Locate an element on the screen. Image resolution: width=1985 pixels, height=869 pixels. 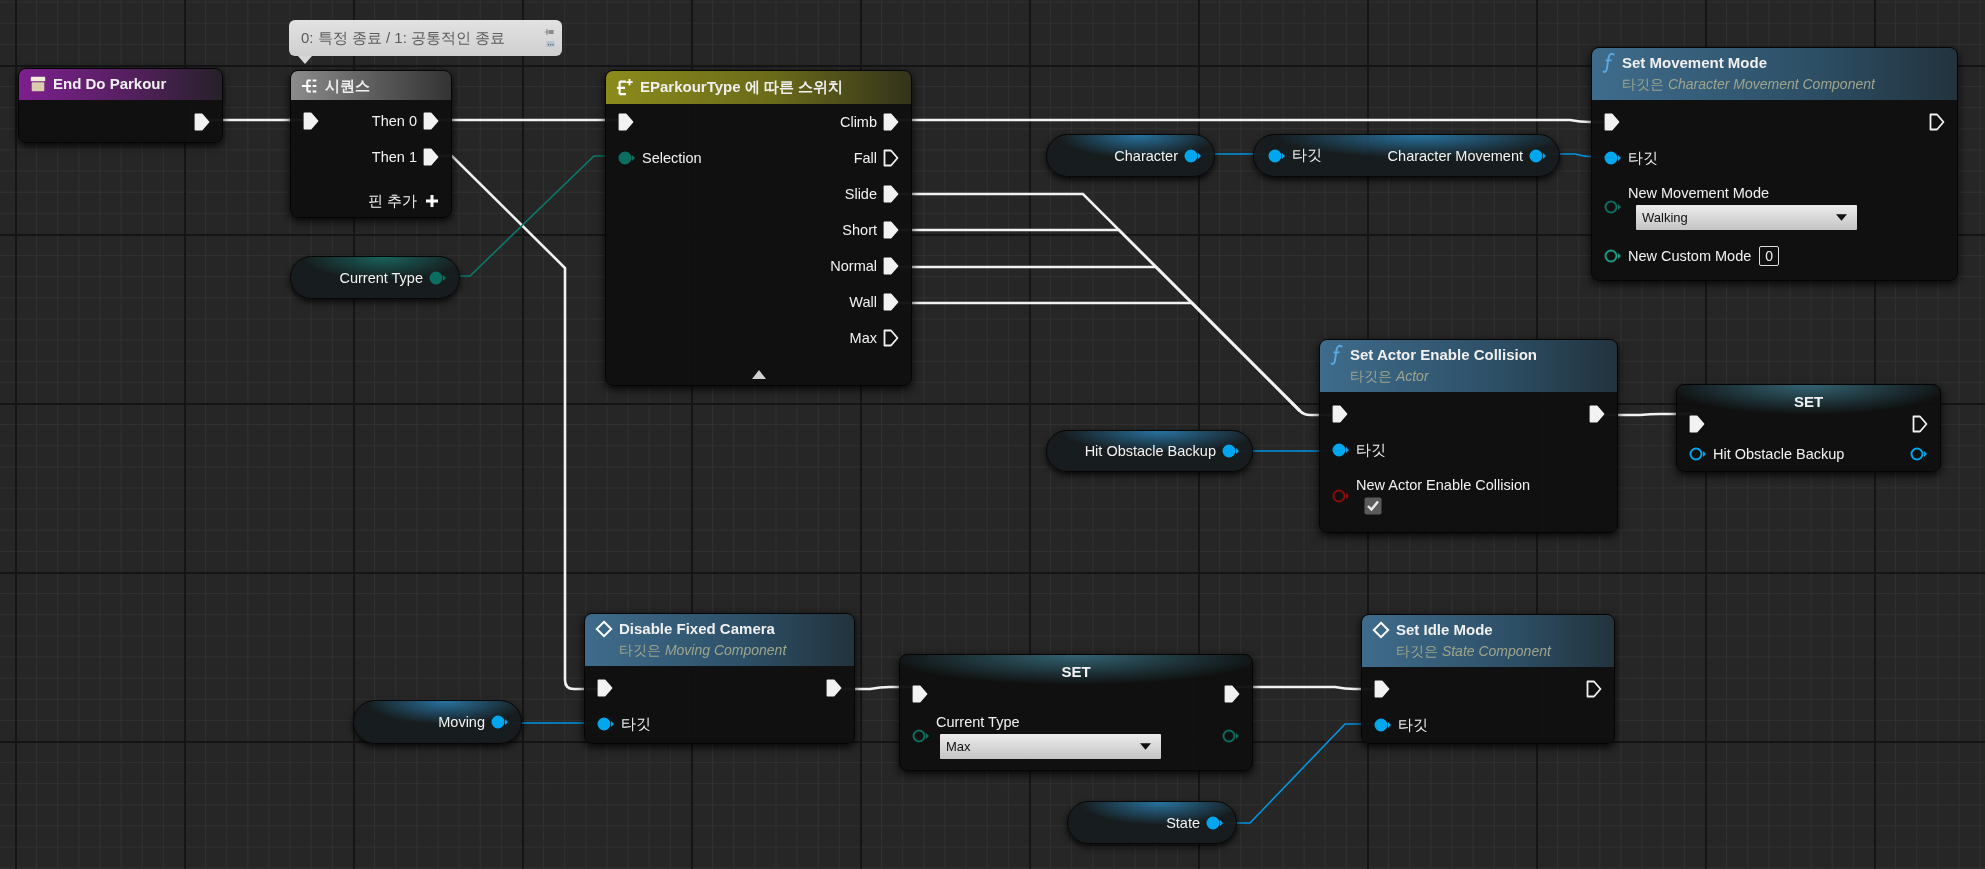
node-subtitle: 타깃은 Actor is located at coordinates (1390, 376).